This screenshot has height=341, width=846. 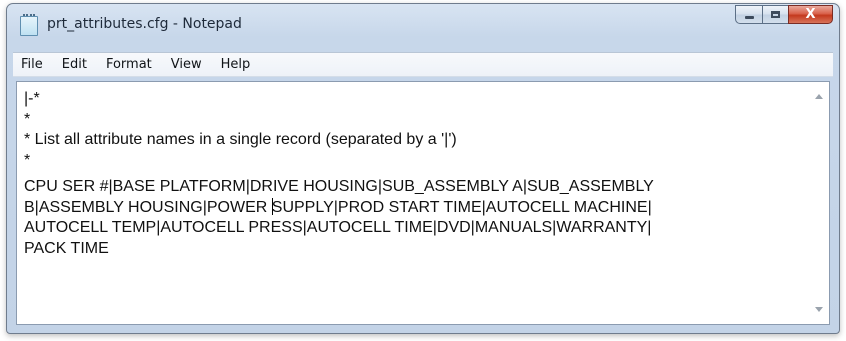 I want to click on menu-edit: Edit, so click(x=74, y=64).